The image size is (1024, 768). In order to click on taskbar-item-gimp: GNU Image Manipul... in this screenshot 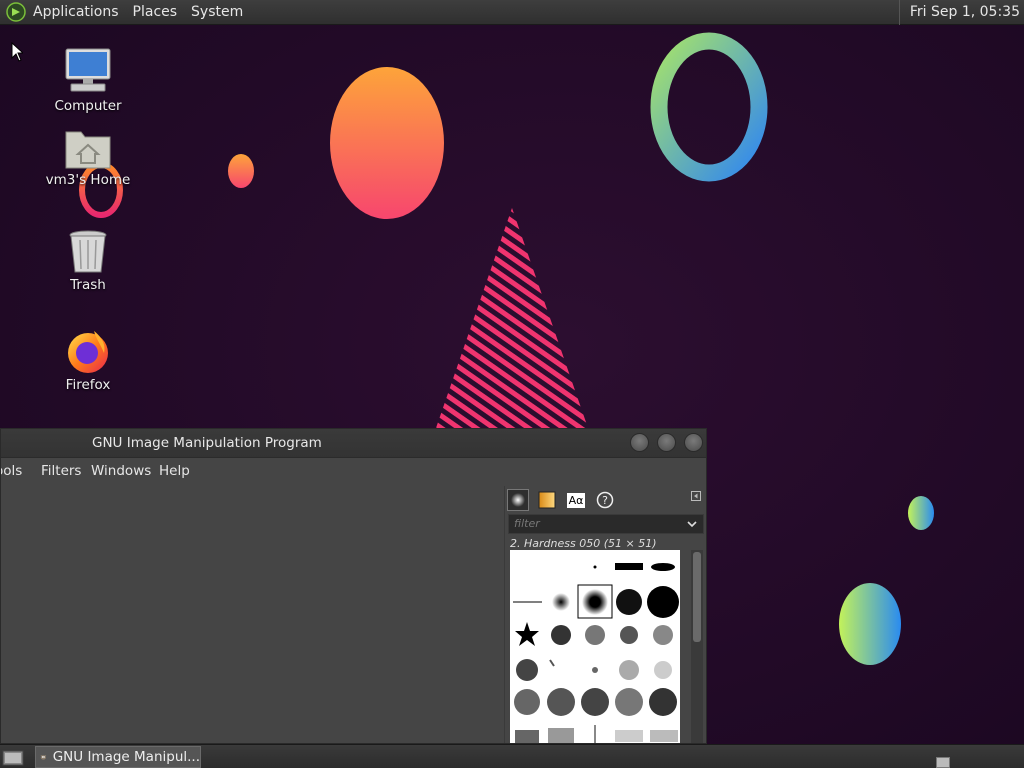, I will do `click(118, 757)`.